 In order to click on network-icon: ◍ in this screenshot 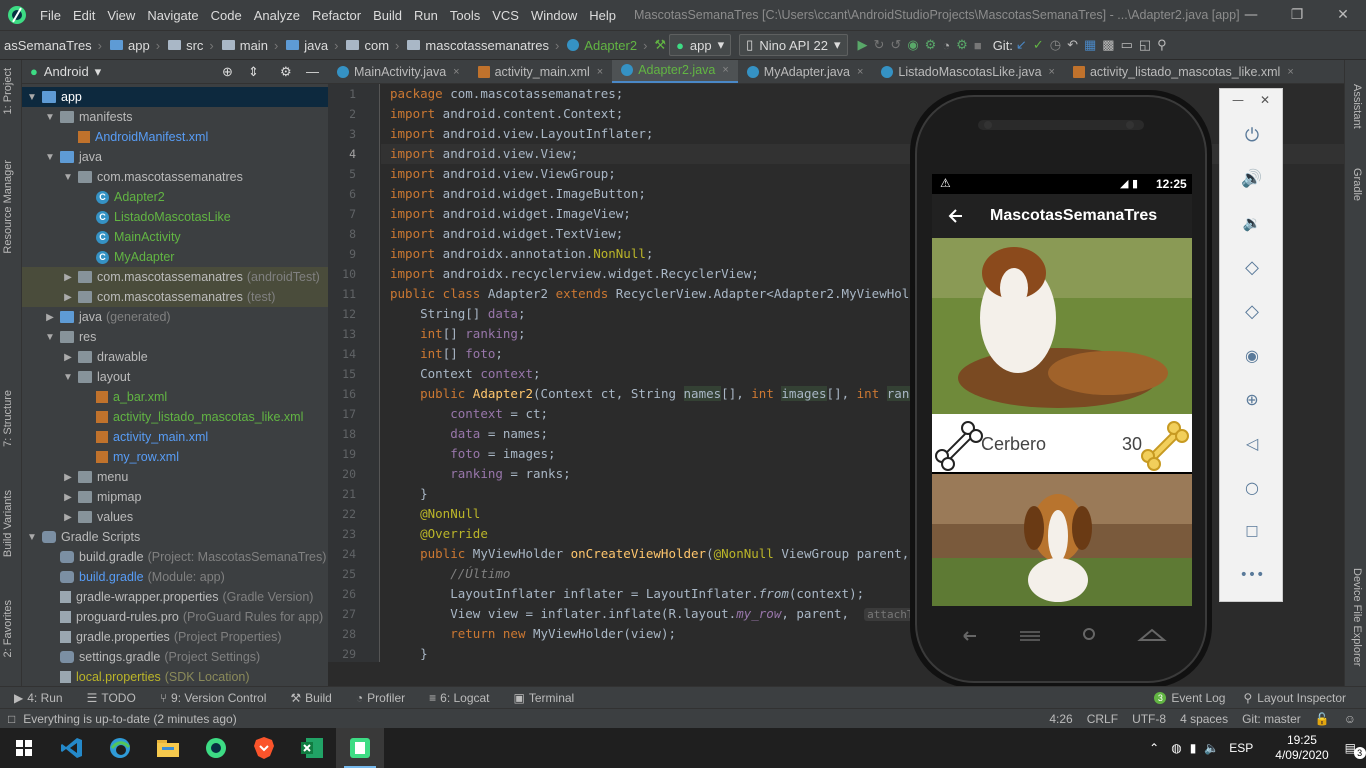, I will do `click(1176, 748)`.